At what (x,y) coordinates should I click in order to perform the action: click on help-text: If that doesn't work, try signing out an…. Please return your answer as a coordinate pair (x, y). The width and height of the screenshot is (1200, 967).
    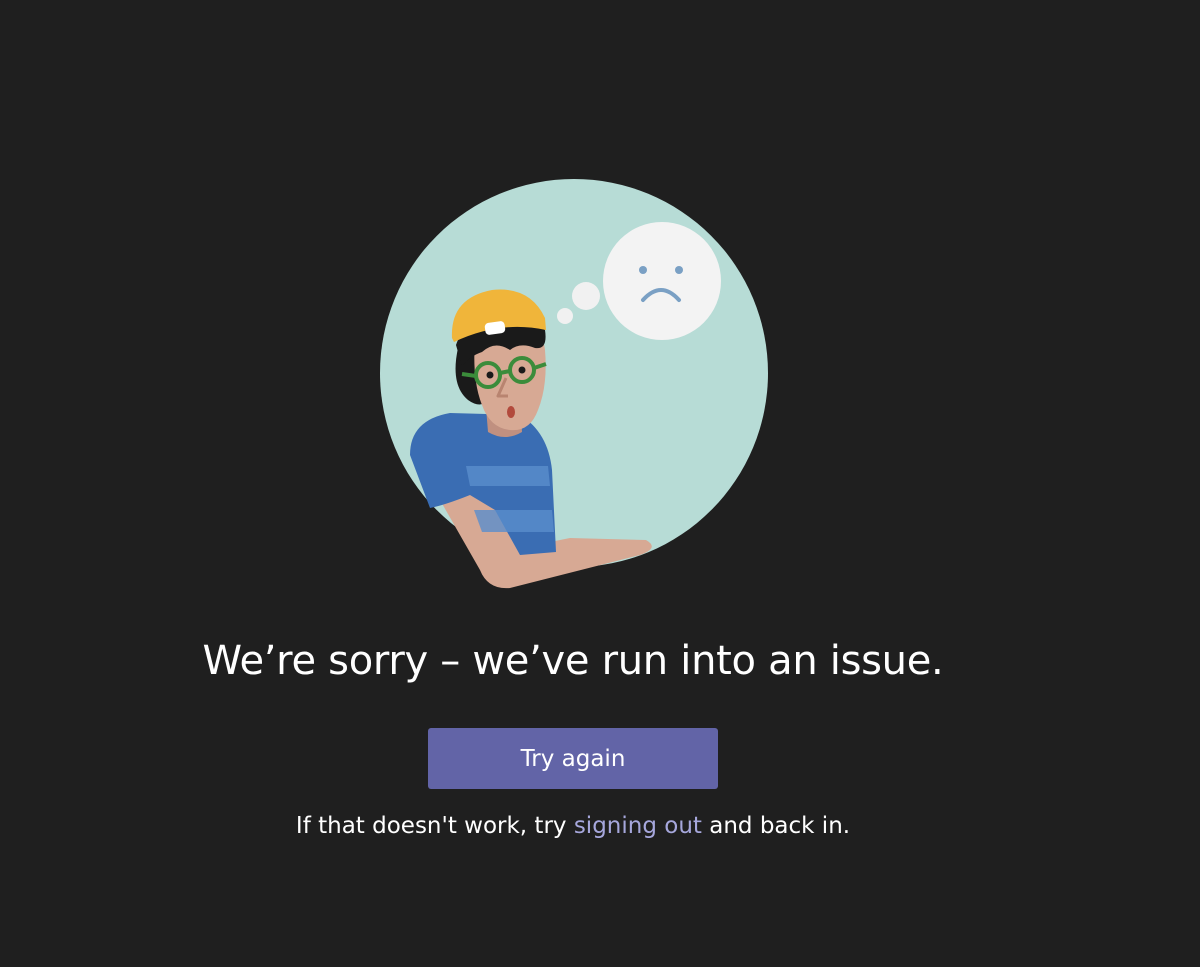
    Looking at the image, I should click on (573, 826).